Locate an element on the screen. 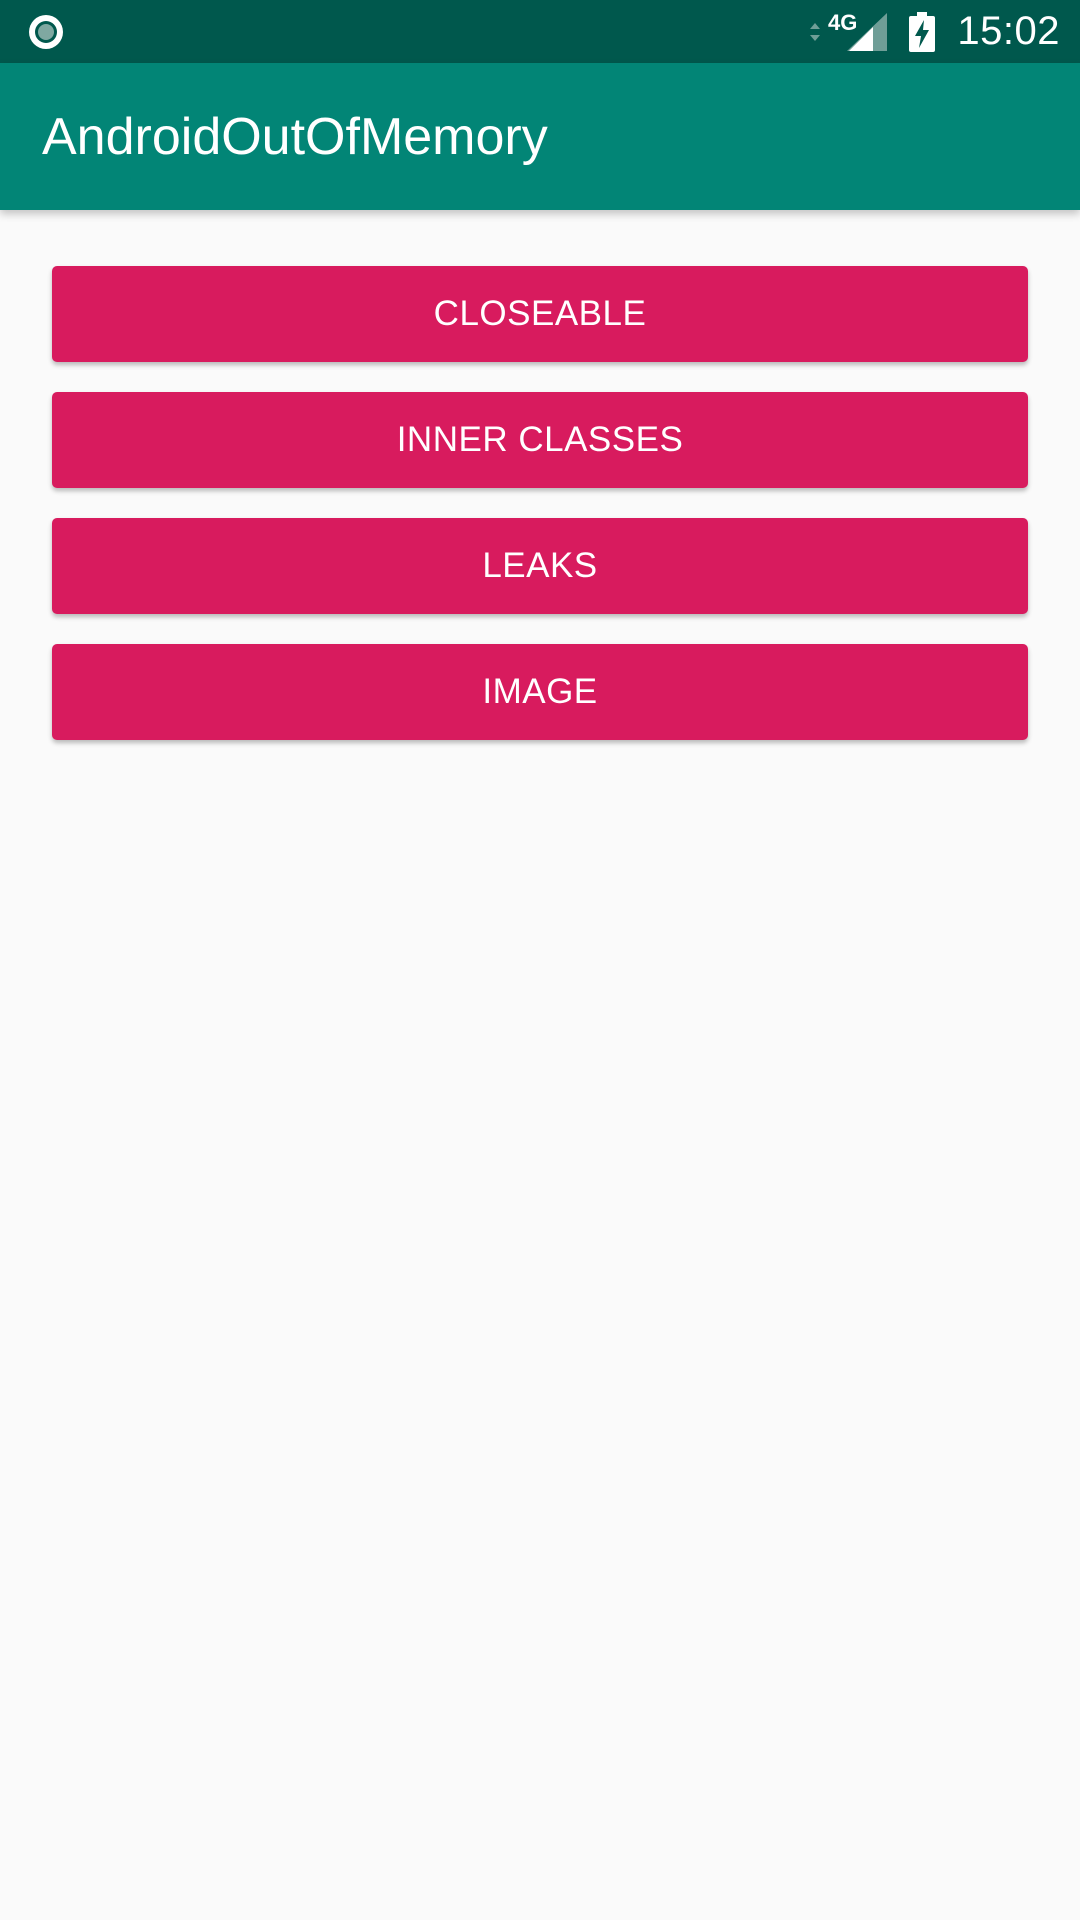 The width and height of the screenshot is (1080, 1920). app-title: AndroidOutOfMemory is located at coordinates (295, 137).